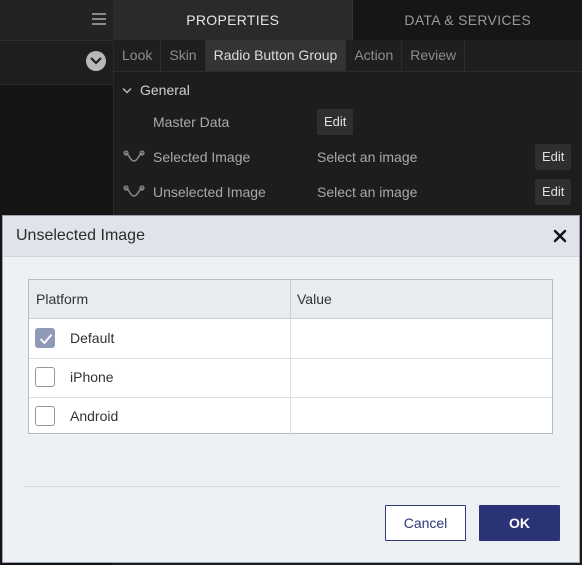  Describe the element at coordinates (99, 20) in the screenshot. I see `hamburger-menu-icon` at that location.